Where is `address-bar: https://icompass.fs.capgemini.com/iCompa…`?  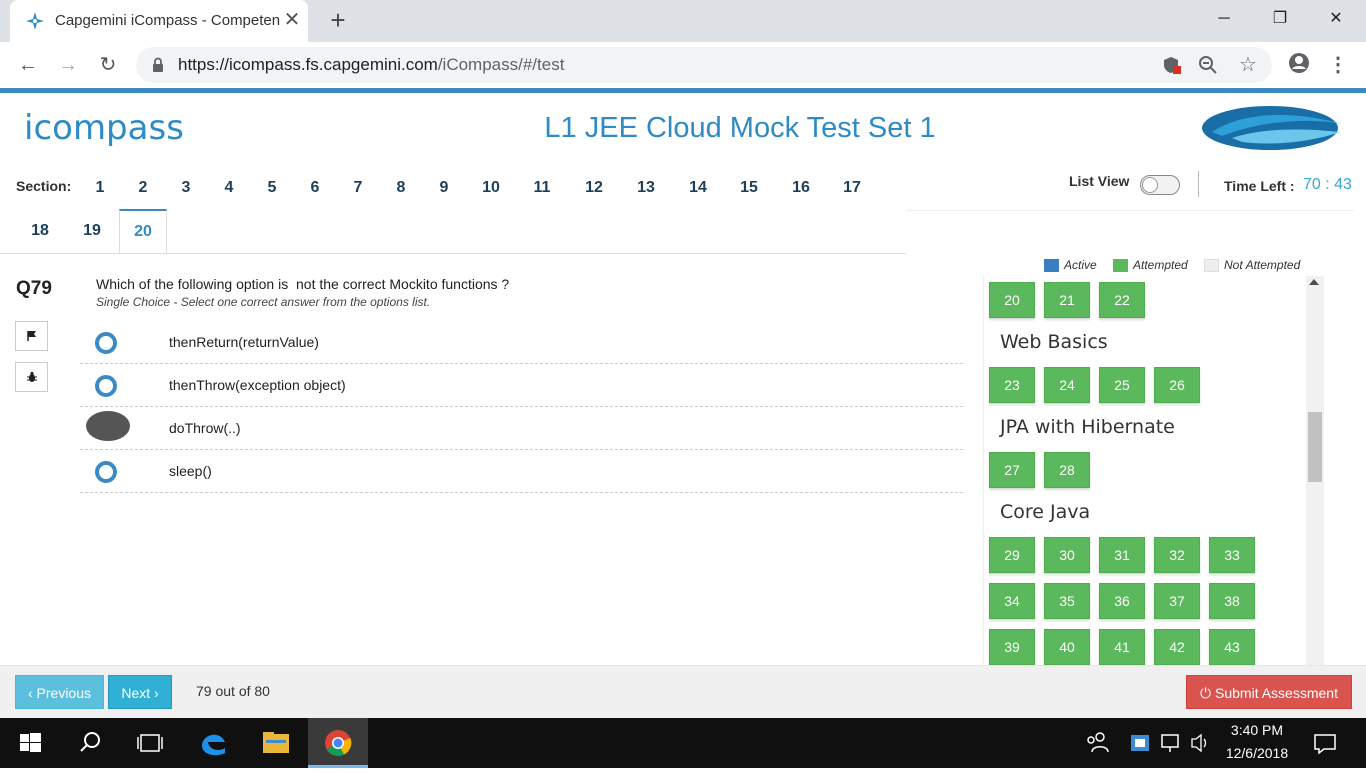 address-bar: https://icompass.fs.capgemini.com/iCompa… is located at coordinates (704, 65).